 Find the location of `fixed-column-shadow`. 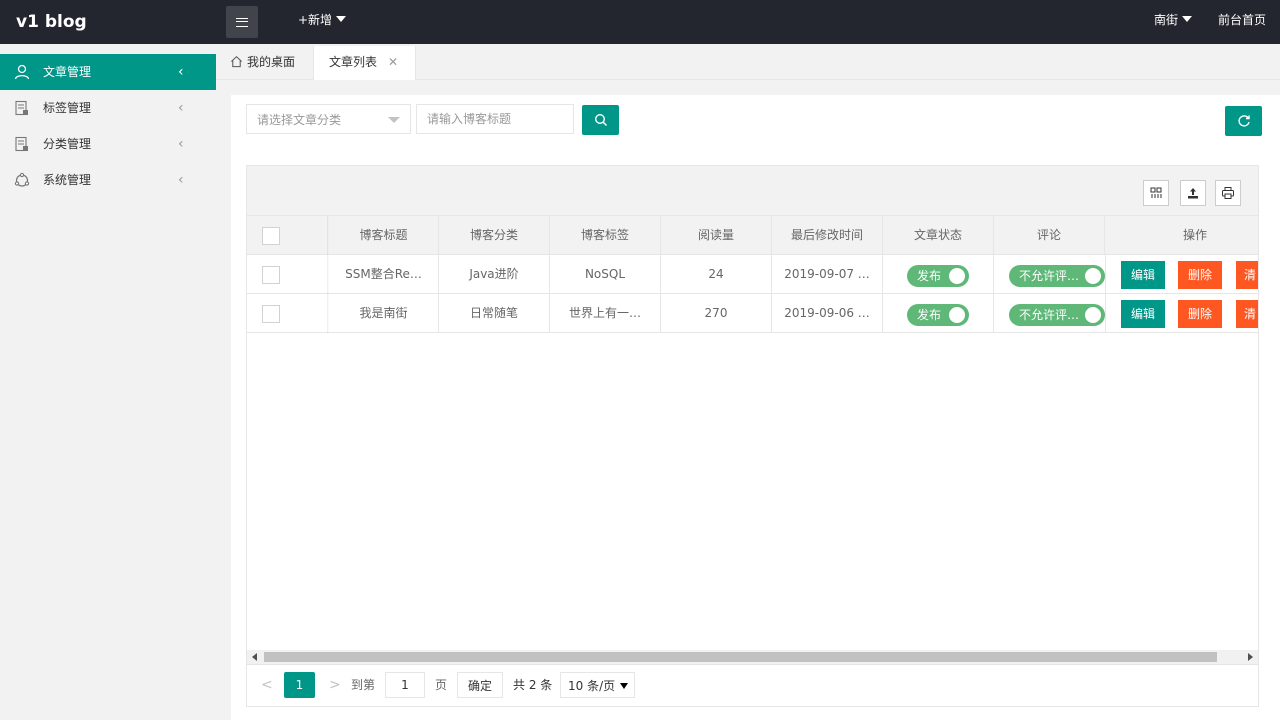

fixed-column-shadow is located at coordinates (328, 274).